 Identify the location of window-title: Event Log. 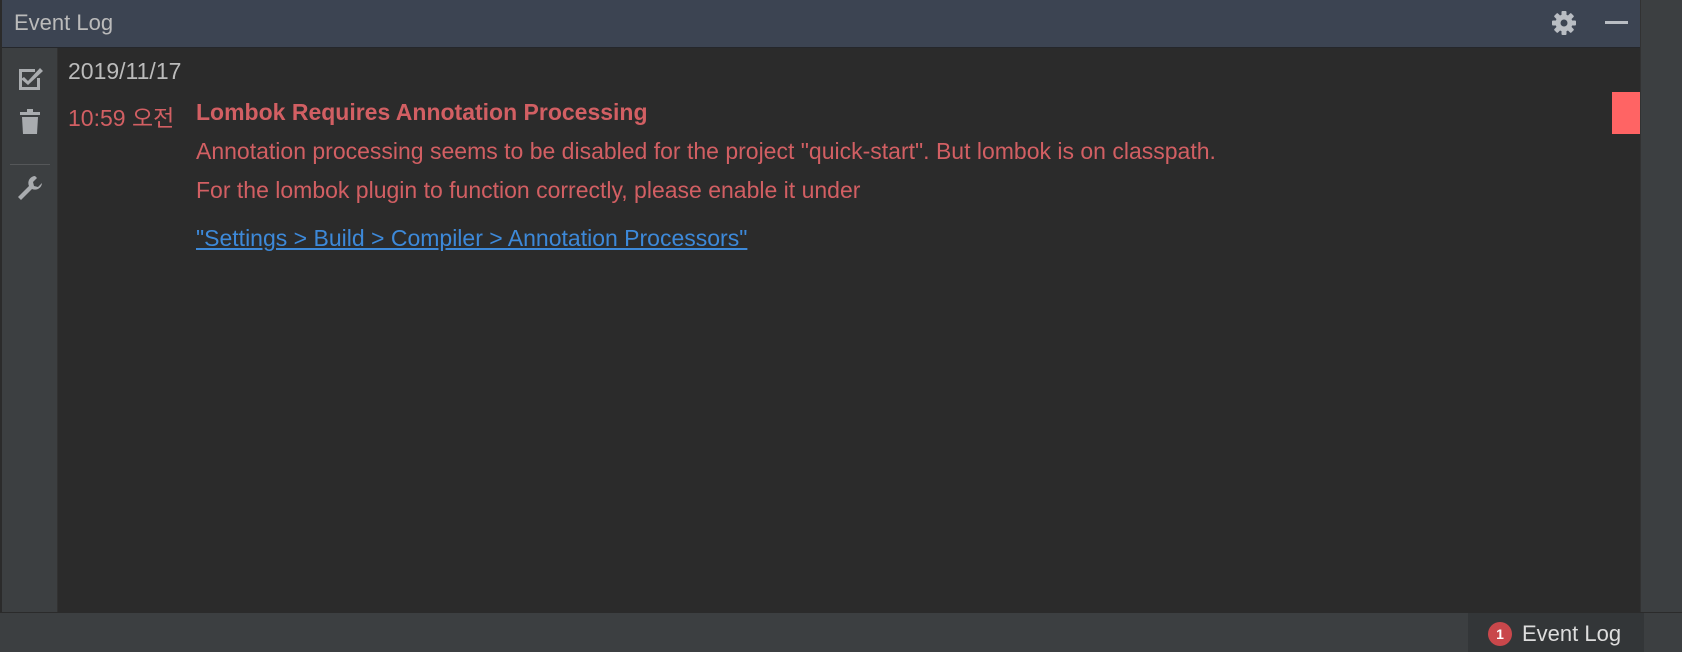
(64, 22).